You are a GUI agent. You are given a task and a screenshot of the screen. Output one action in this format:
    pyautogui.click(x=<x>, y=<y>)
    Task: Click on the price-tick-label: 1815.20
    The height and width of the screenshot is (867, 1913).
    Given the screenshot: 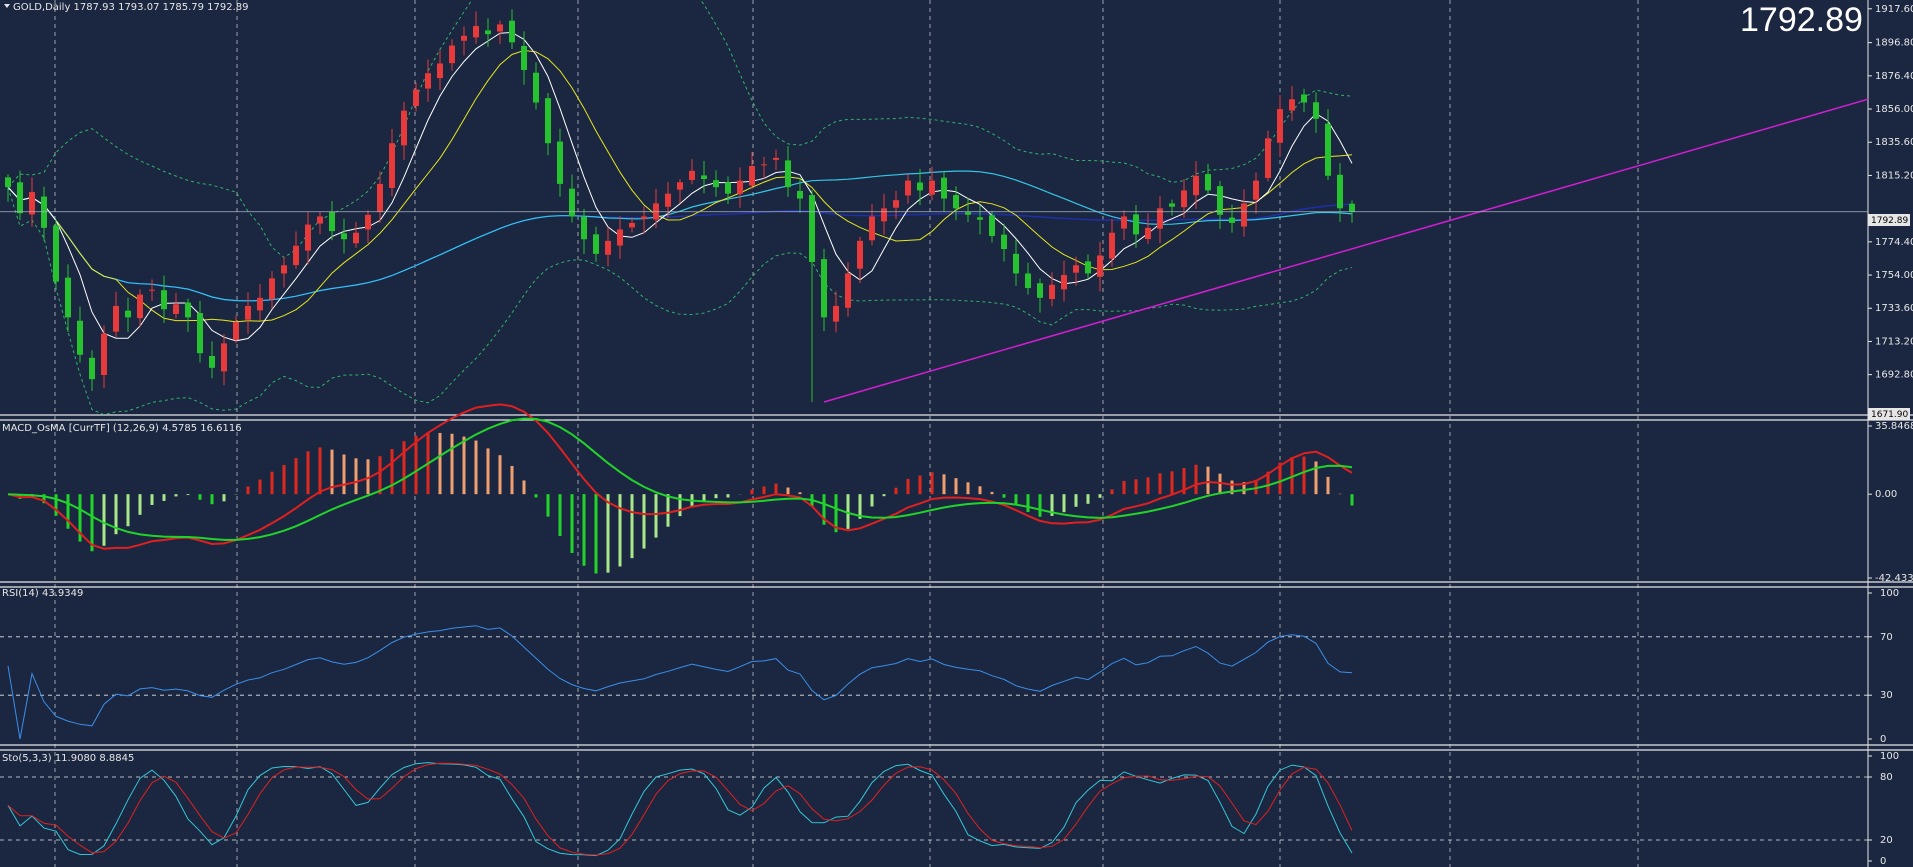 What is the action you would take?
    pyautogui.click(x=1894, y=175)
    